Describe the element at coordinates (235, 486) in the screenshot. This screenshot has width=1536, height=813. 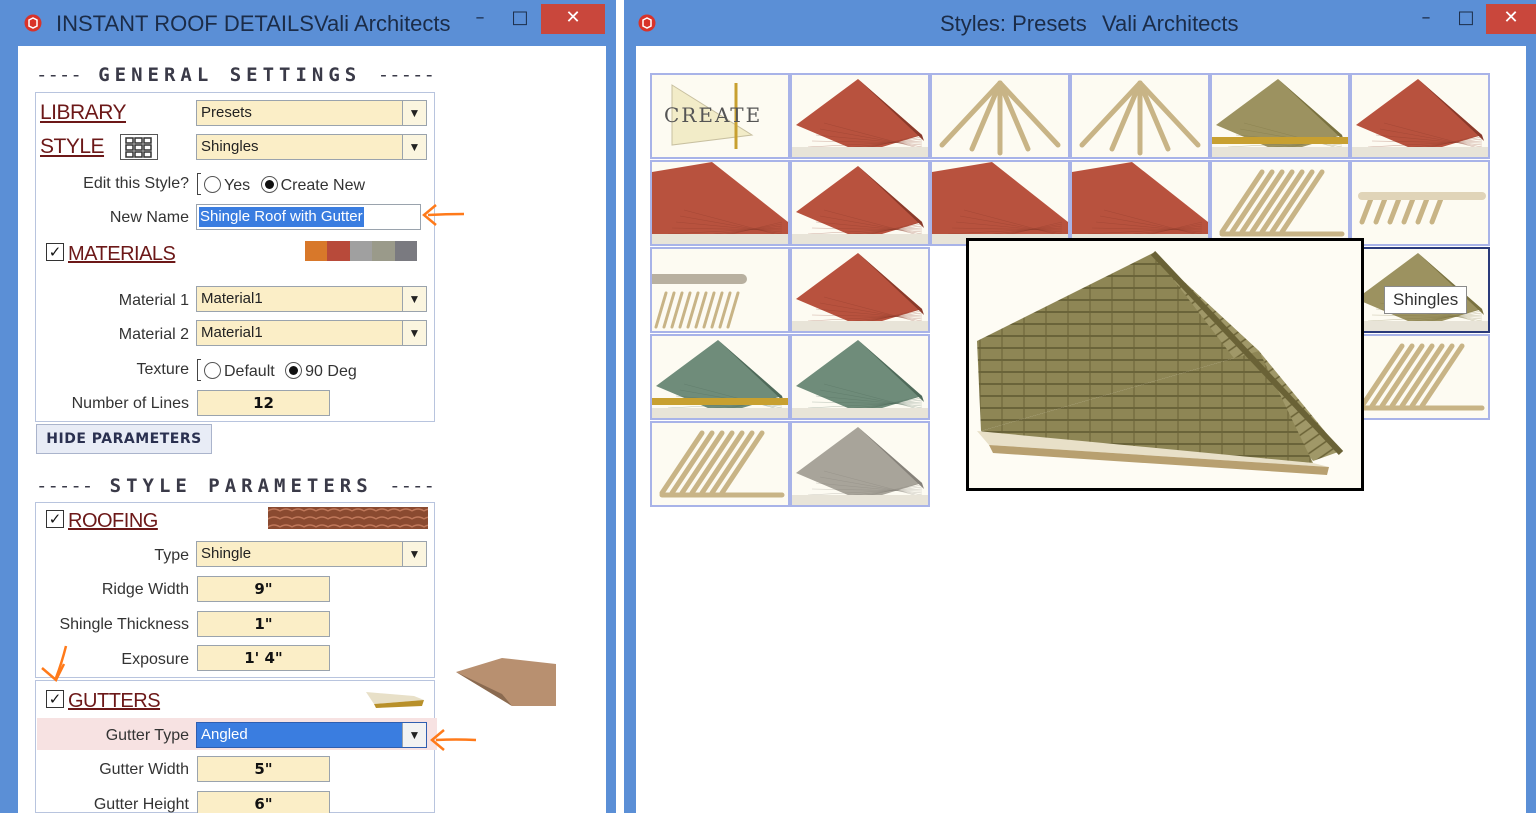
I see `style-parameters-heading: ----- STYLE PARAMETERS ----` at that location.